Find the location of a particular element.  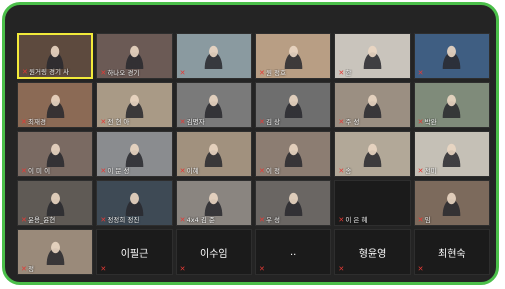

participant-tile: ✕ 김명자 is located at coordinates (213, 105).